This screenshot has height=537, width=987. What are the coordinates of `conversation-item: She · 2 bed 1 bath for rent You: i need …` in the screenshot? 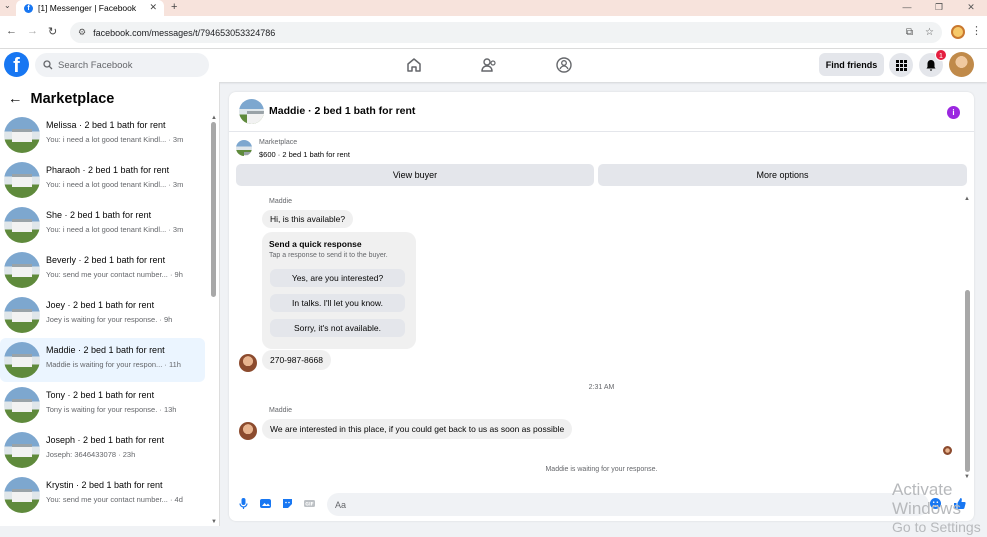 It's located at (102, 225).